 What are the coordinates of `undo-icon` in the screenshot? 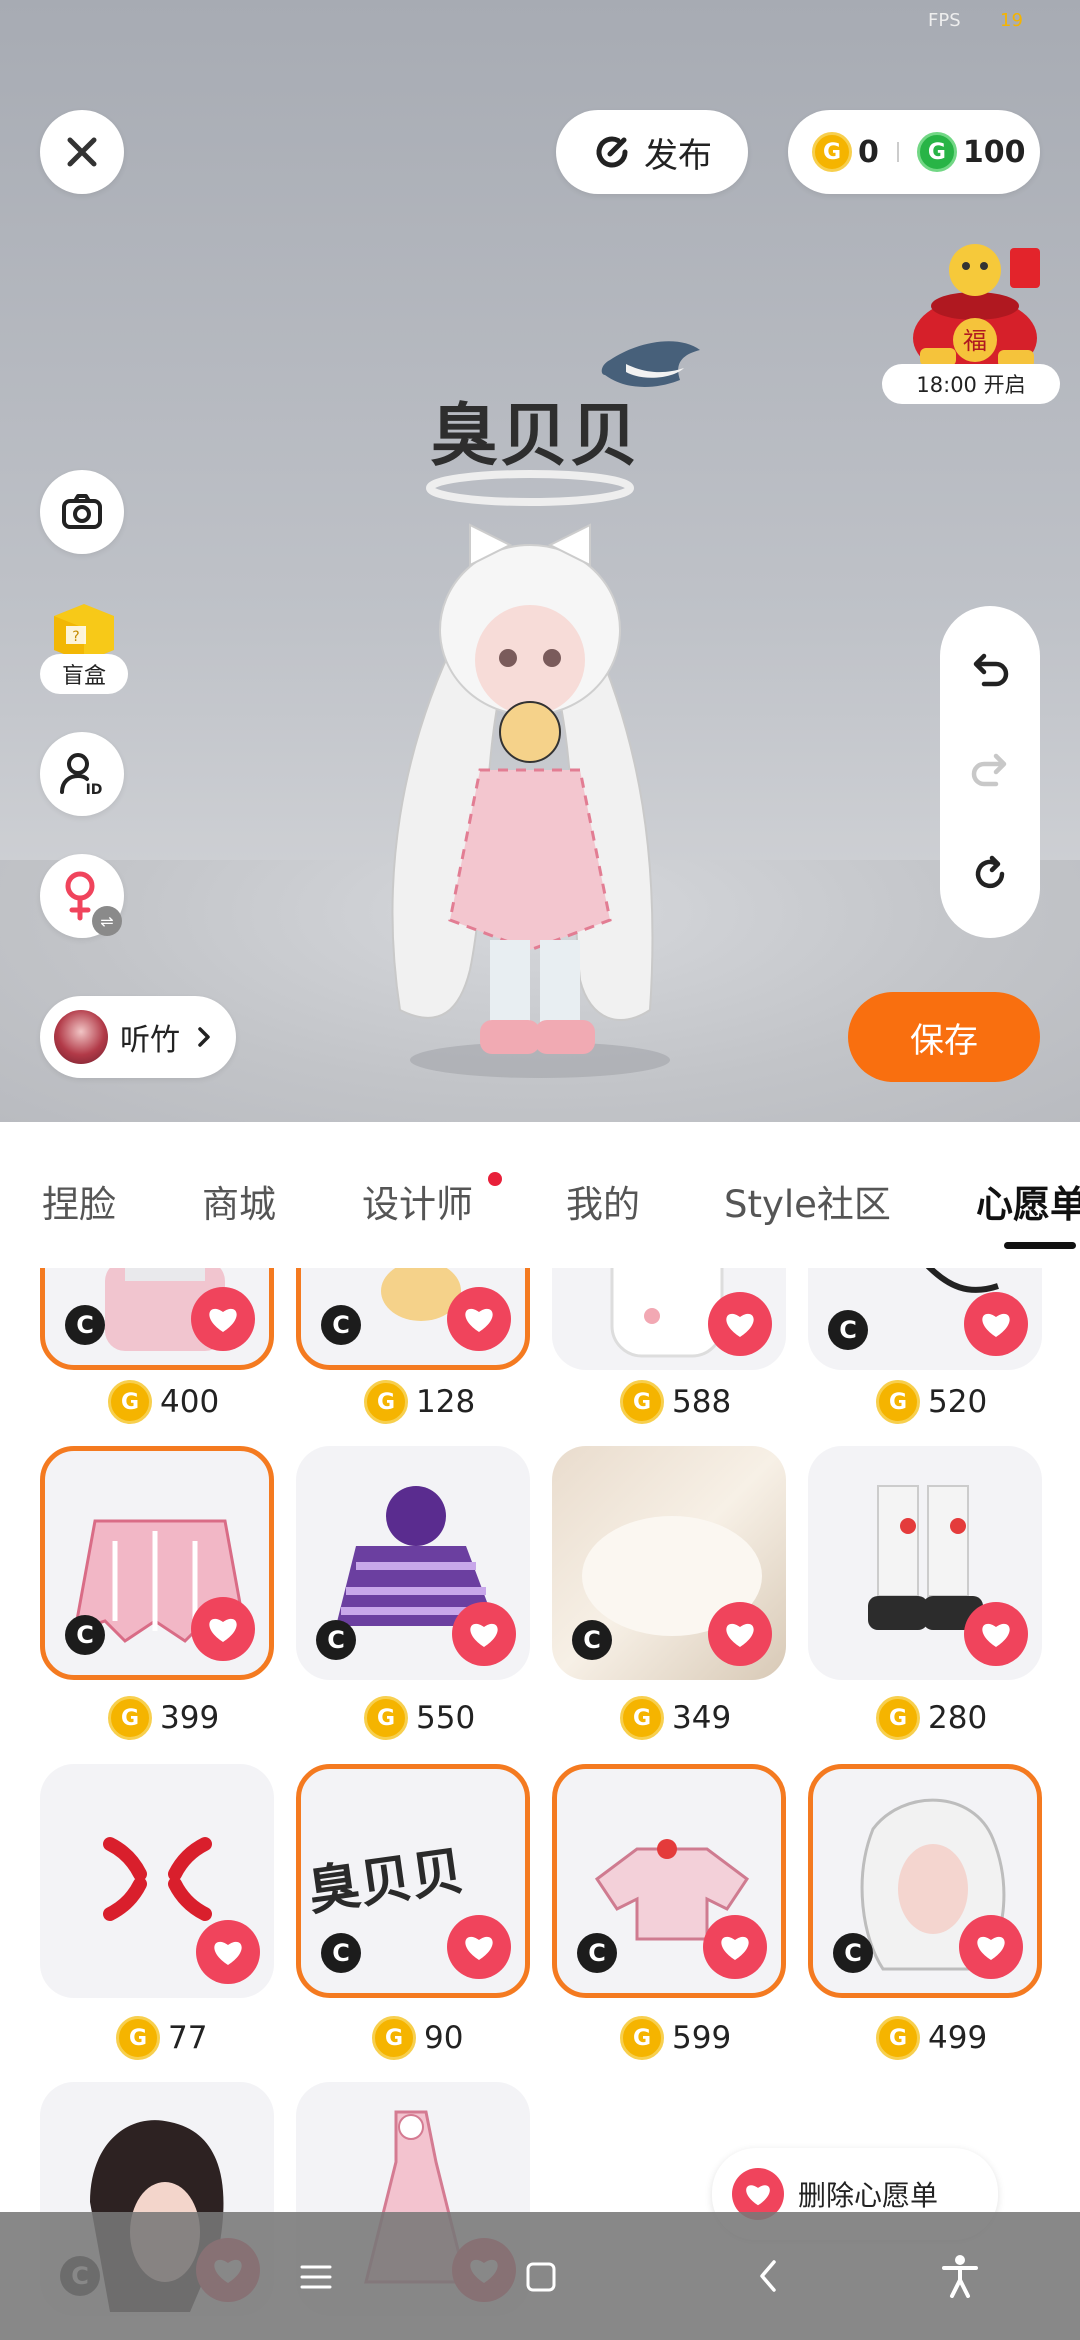 It's located at (990, 670).